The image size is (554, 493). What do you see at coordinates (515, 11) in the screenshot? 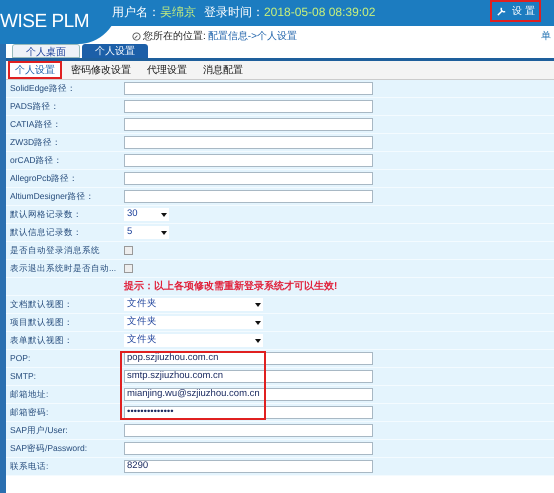
I see `settings-button: 设 置` at bounding box center [515, 11].